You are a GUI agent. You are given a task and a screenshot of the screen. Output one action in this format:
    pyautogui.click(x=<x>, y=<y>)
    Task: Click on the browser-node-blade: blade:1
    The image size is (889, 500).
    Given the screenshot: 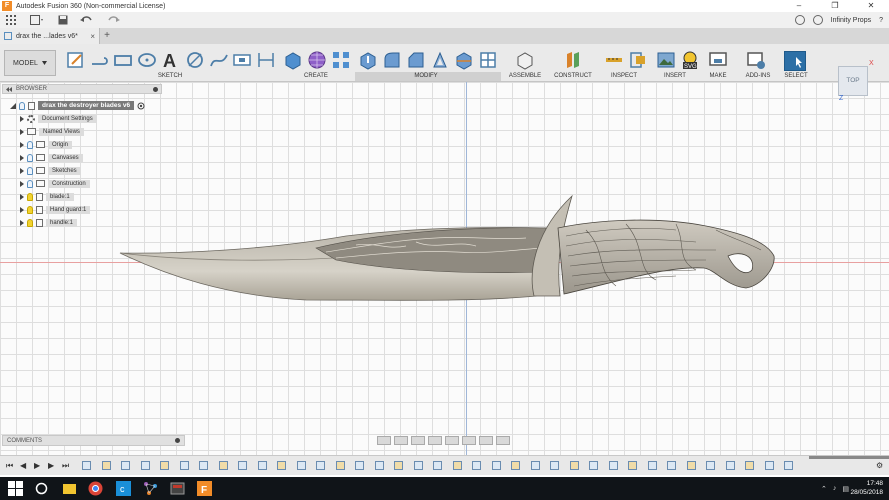 What is the action you would take?
    pyautogui.click(x=47, y=196)
    